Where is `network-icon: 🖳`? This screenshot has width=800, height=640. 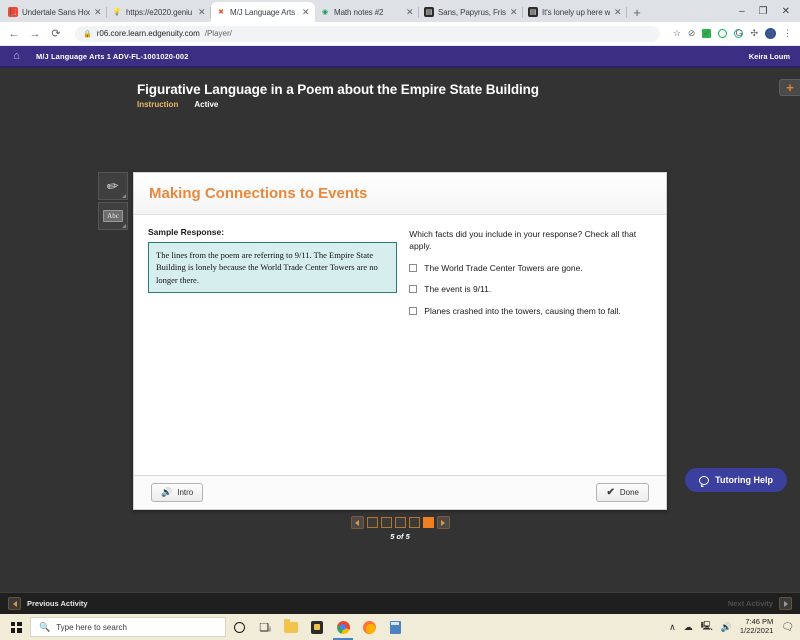 network-icon: 🖳 is located at coordinates (707, 627).